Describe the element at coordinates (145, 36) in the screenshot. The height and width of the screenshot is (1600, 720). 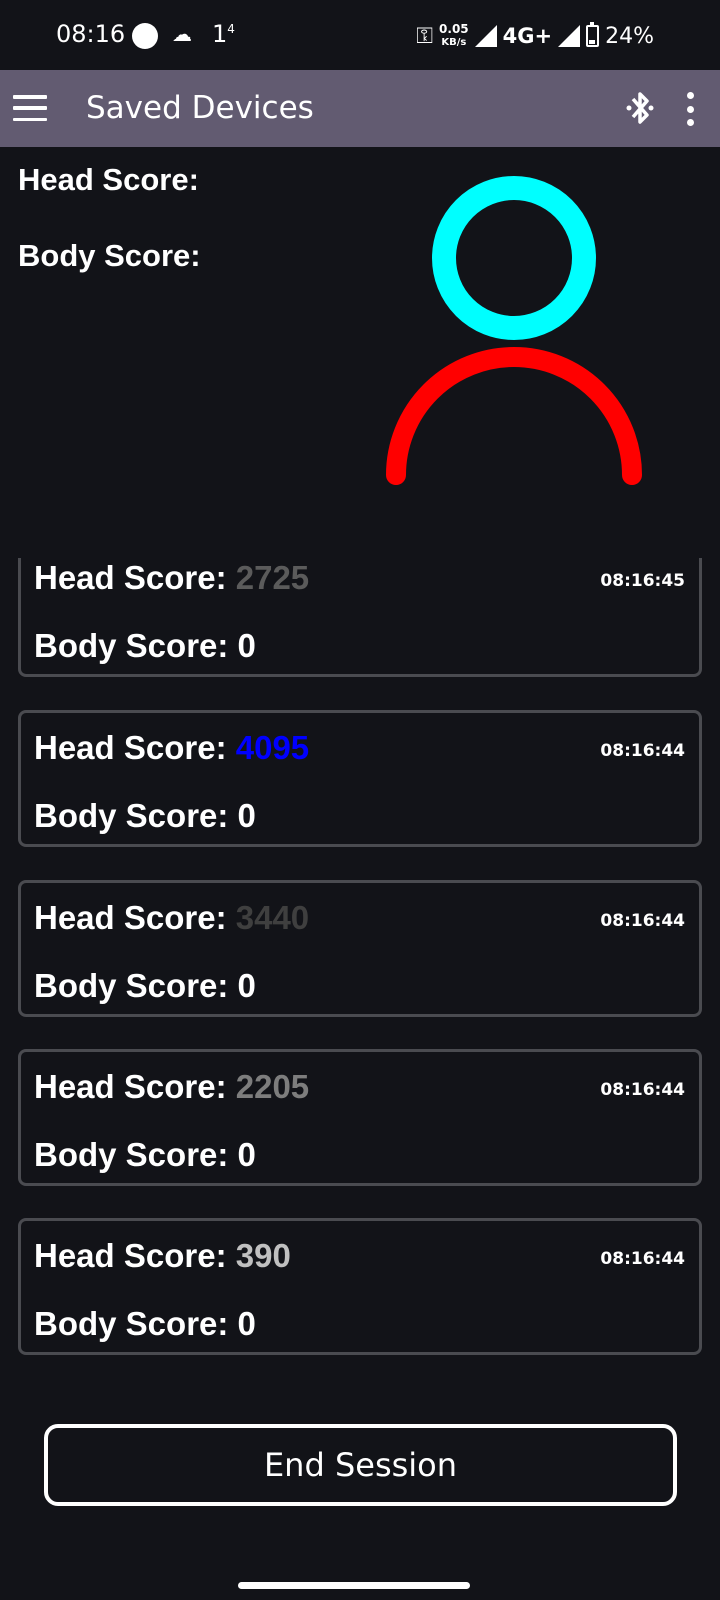
I see `notification-dot-icon` at that location.